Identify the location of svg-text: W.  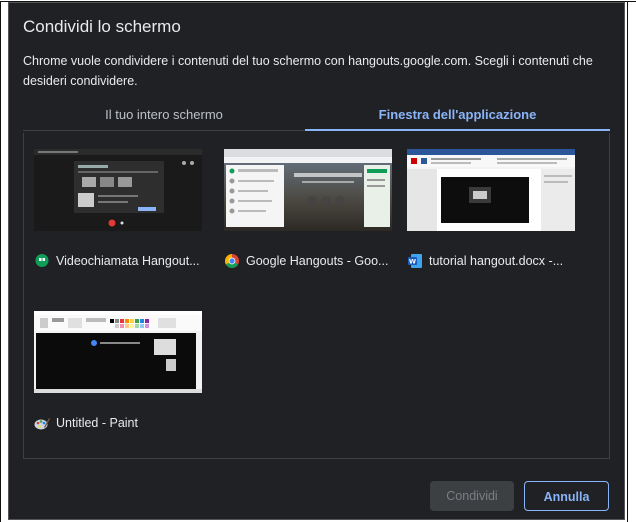
(412, 262).